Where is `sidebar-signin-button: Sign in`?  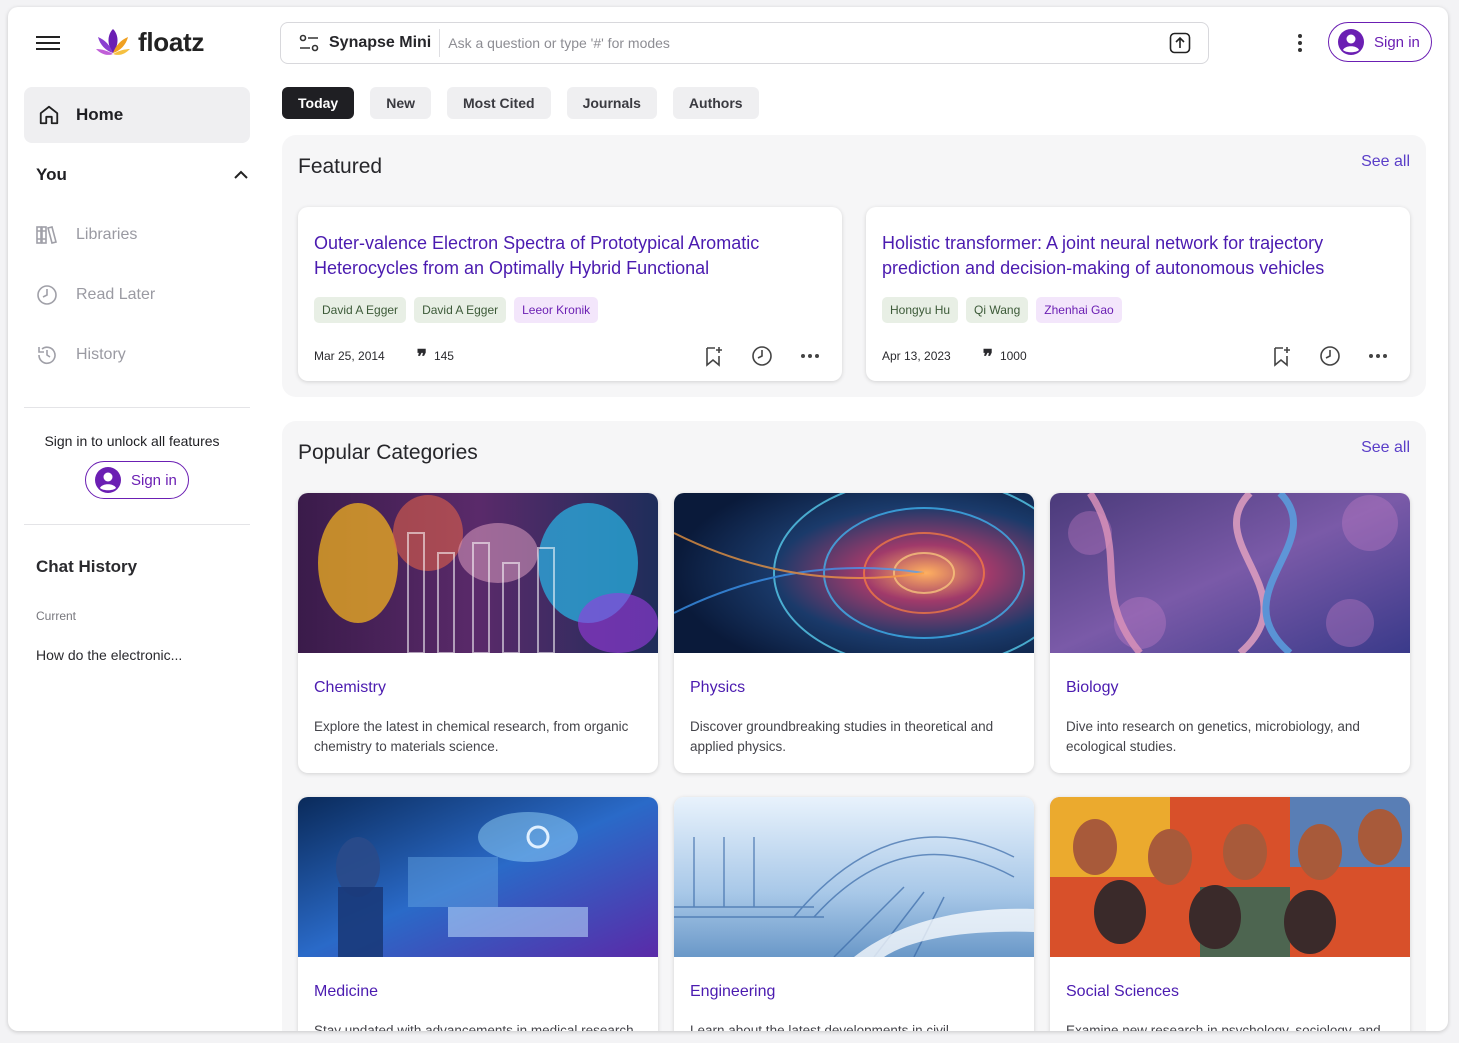 sidebar-signin-button: Sign in is located at coordinates (137, 480).